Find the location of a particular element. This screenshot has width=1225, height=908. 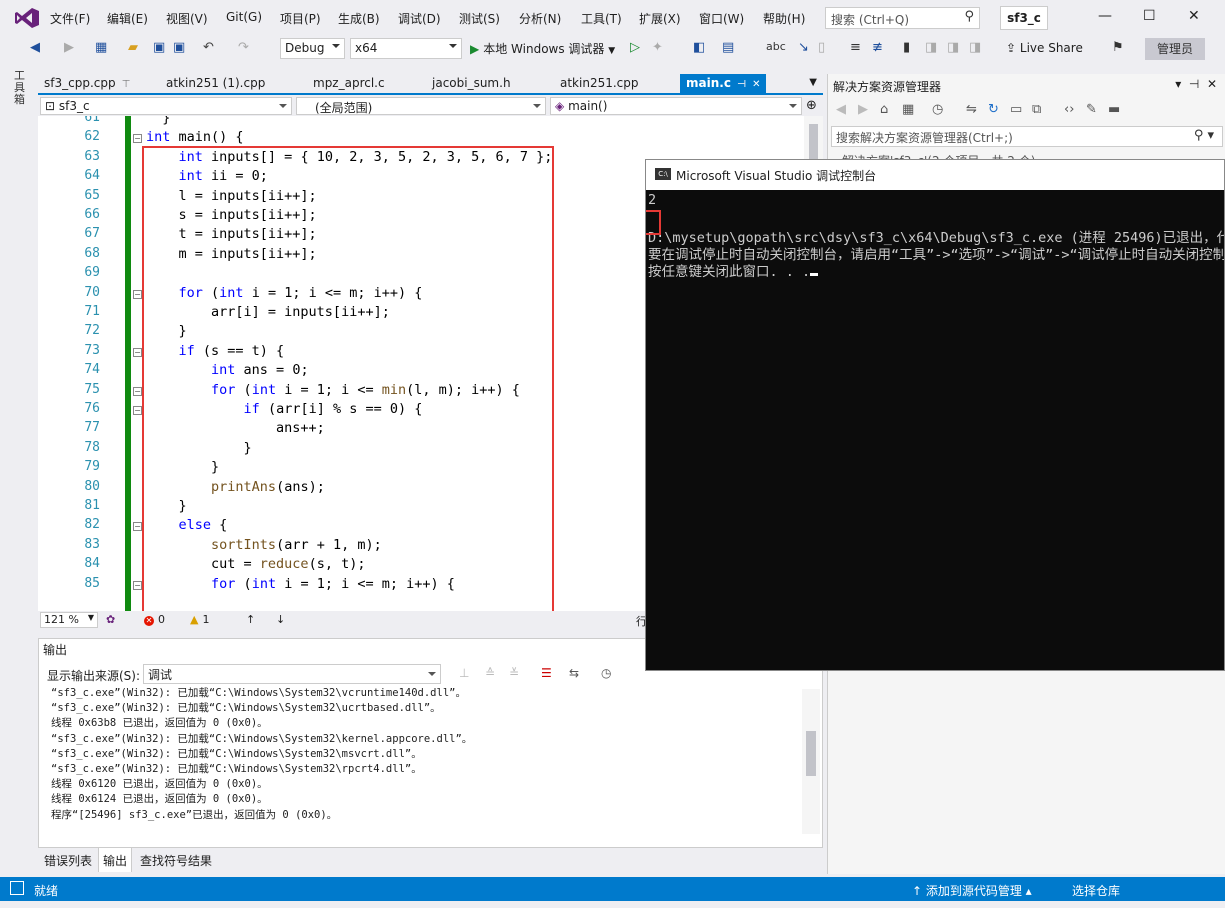

minimize-icon: — is located at coordinates (1105, 16).